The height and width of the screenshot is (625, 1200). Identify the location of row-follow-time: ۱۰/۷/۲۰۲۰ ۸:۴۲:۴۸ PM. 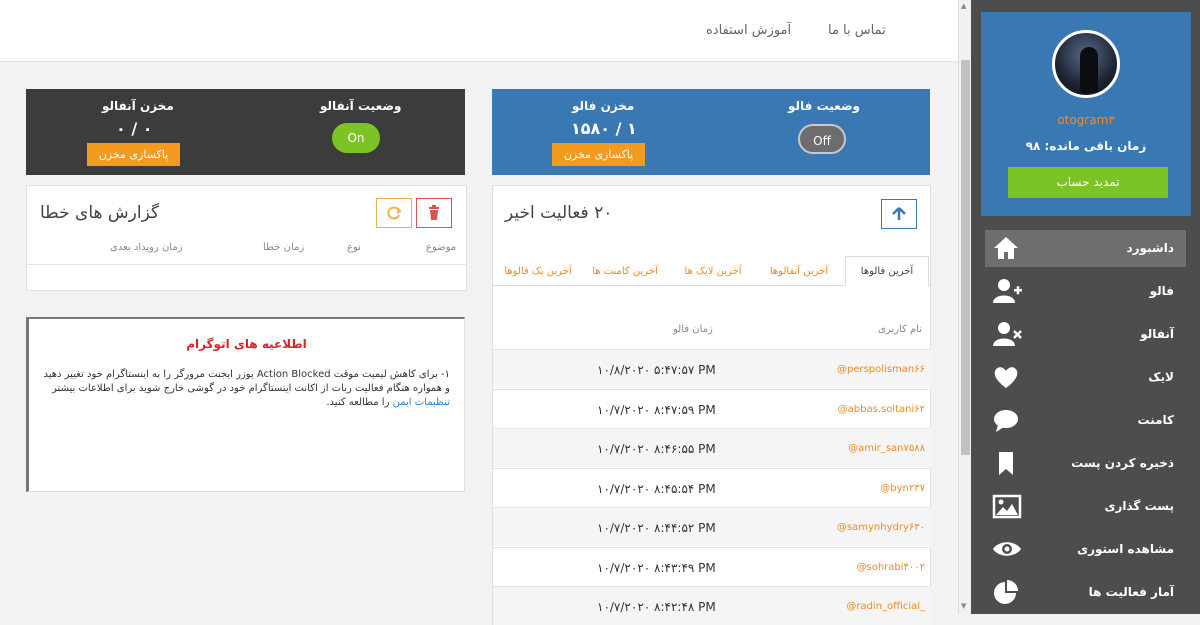
(656, 607).